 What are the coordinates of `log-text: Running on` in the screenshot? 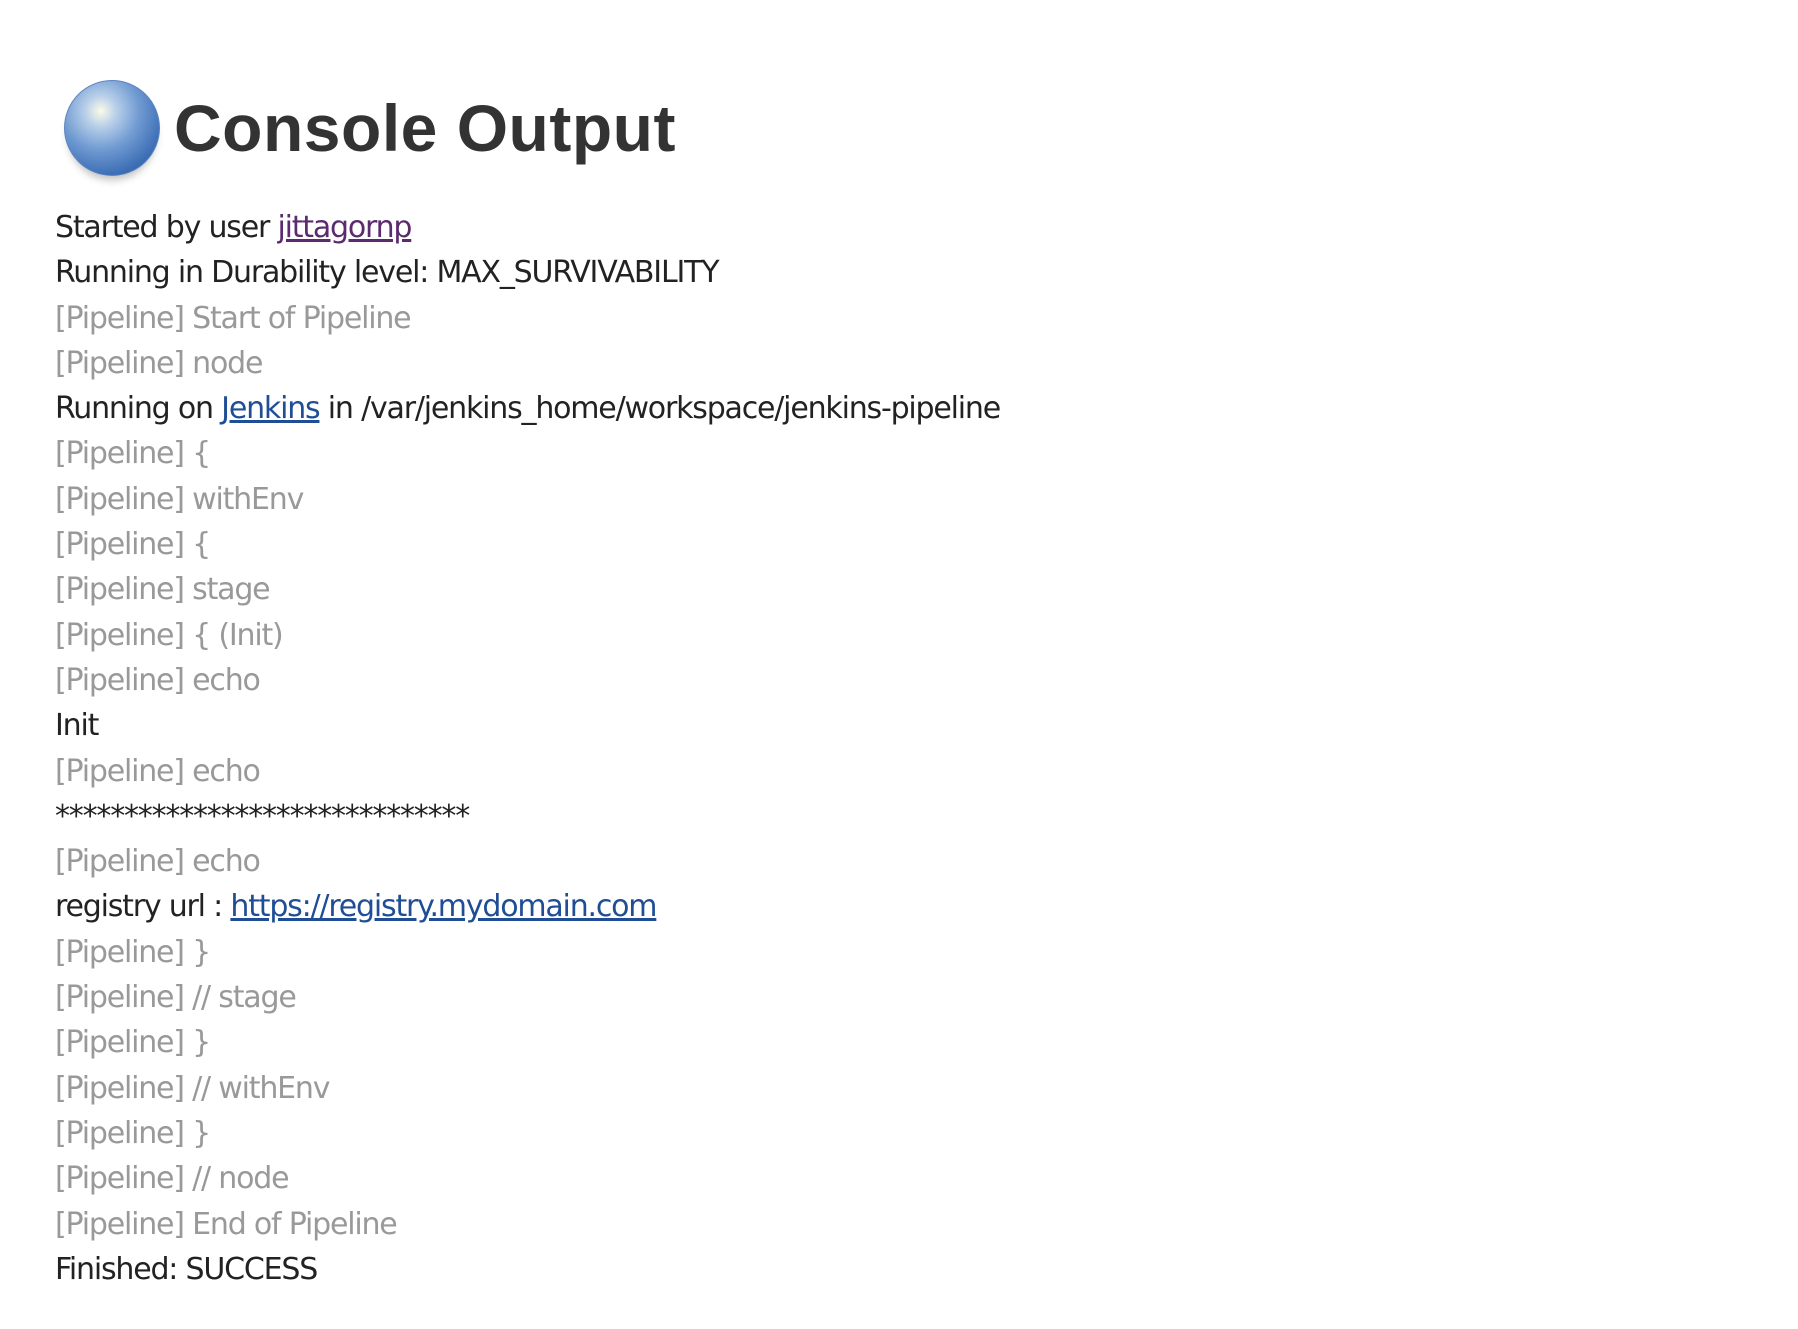 It's located at (138, 409).